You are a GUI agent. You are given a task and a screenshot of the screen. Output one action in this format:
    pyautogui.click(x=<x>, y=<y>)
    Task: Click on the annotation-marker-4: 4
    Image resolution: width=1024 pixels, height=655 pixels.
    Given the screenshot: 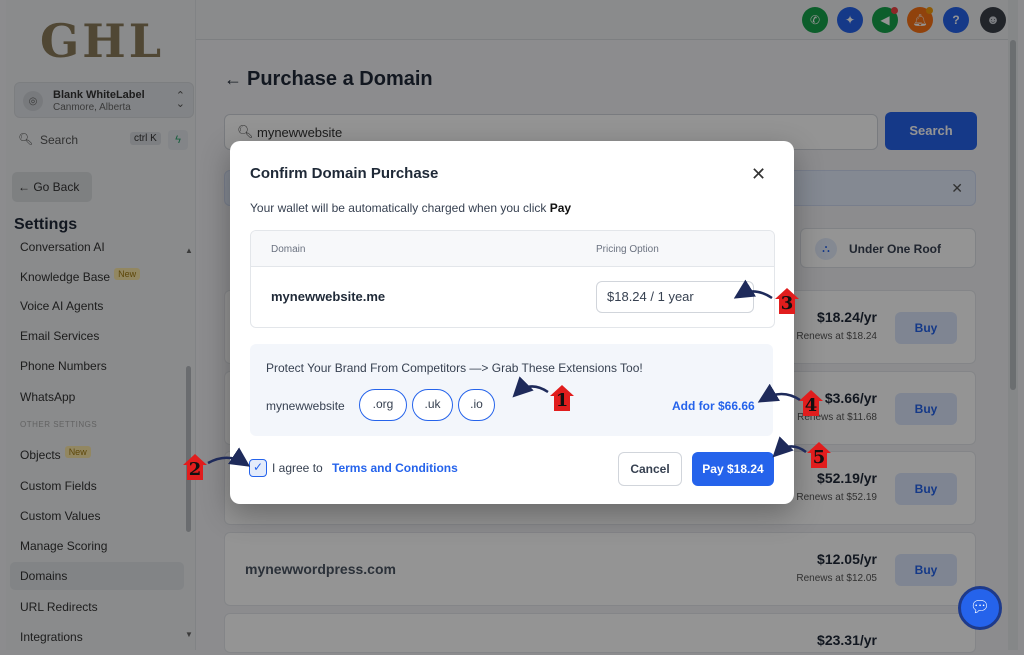 What is the action you would take?
    pyautogui.click(x=811, y=403)
    